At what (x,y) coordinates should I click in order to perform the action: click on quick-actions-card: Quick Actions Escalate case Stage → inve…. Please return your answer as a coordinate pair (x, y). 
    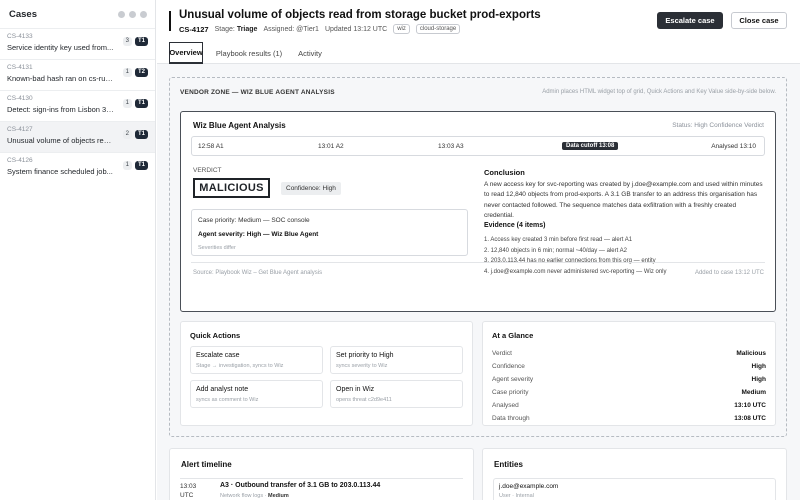
    Looking at the image, I should click on (326, 373).